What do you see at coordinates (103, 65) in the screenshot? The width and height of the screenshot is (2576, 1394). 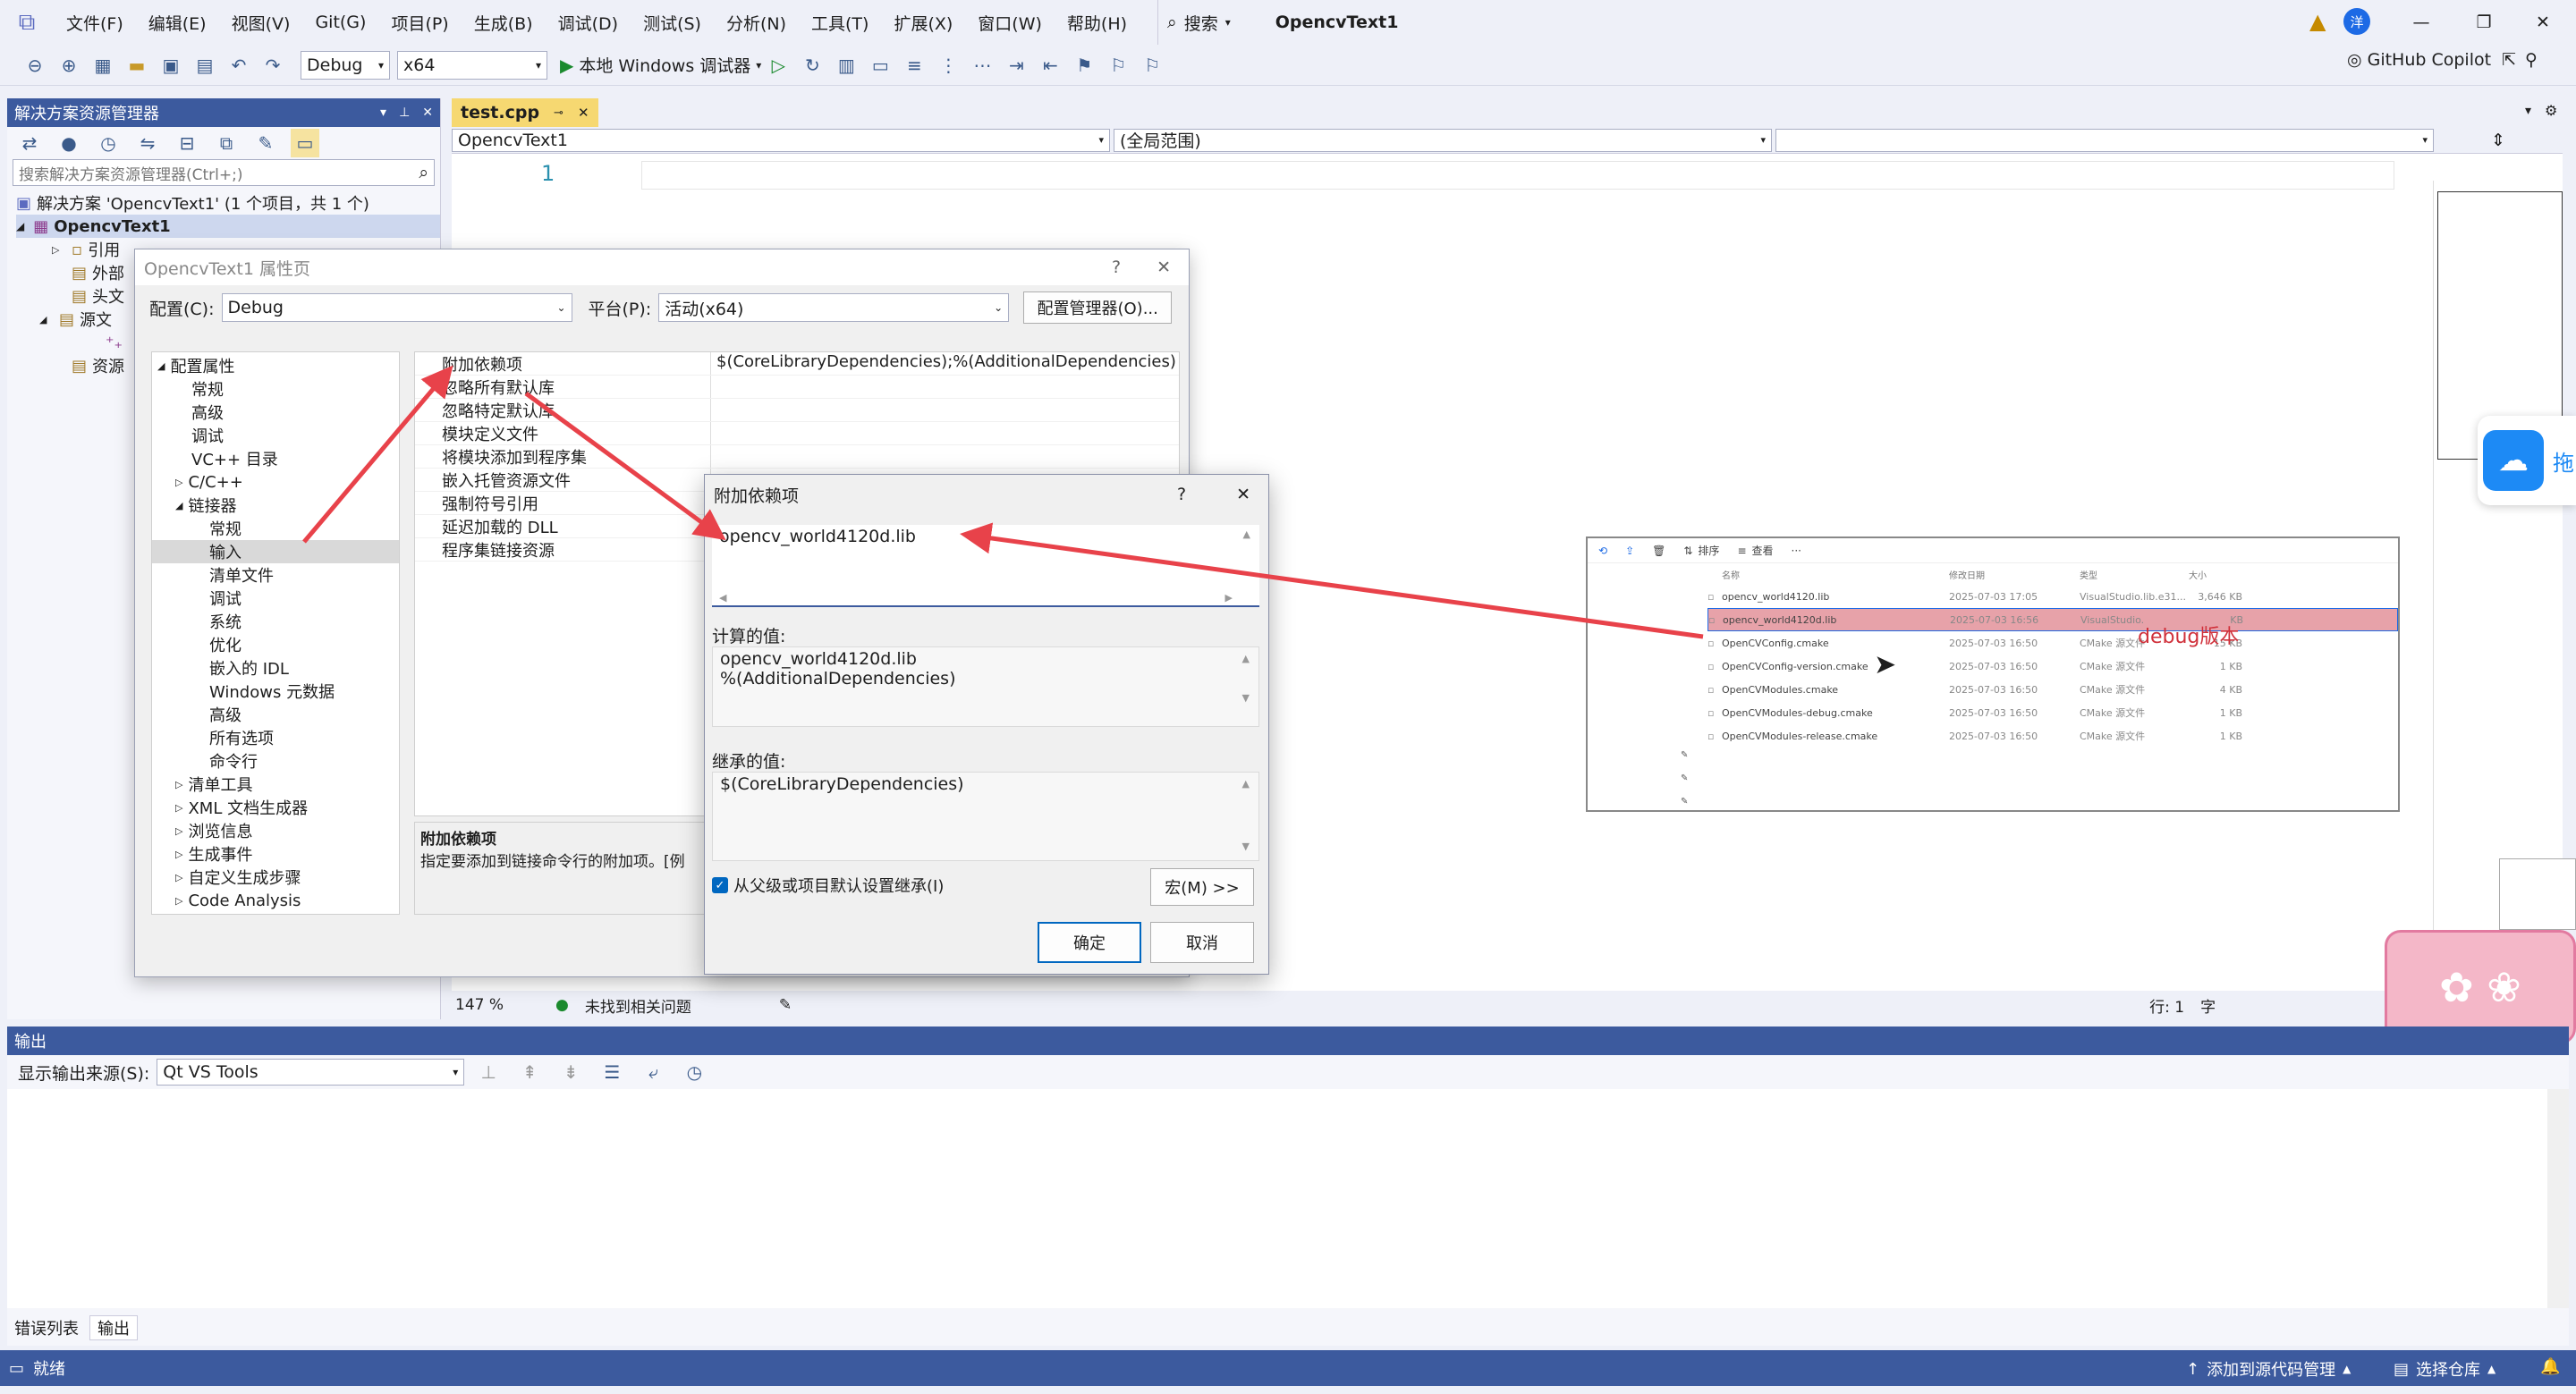 I see `new-project-icon: ▦` at bounding box center [103, 65].